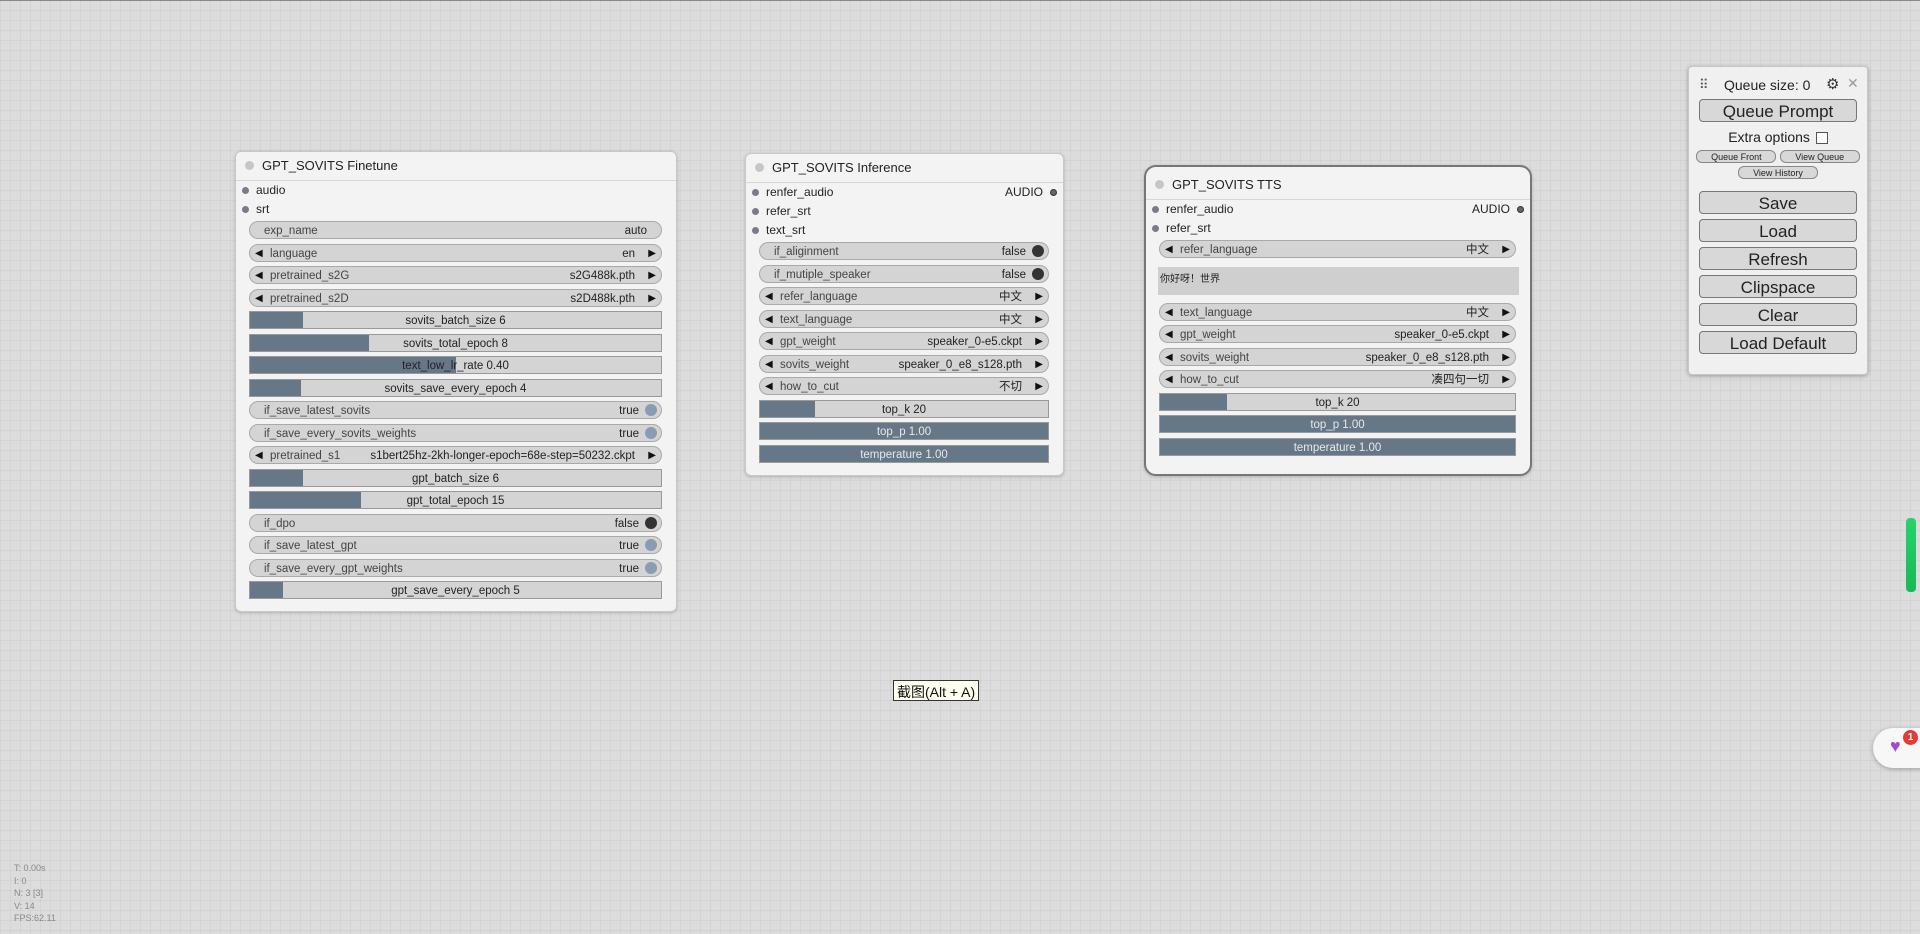 This screenshot has width=1920, height=934. Describe the element at coordinates (1821, 138) in the screenshot. I see `extra-options-checkbox` at that location.